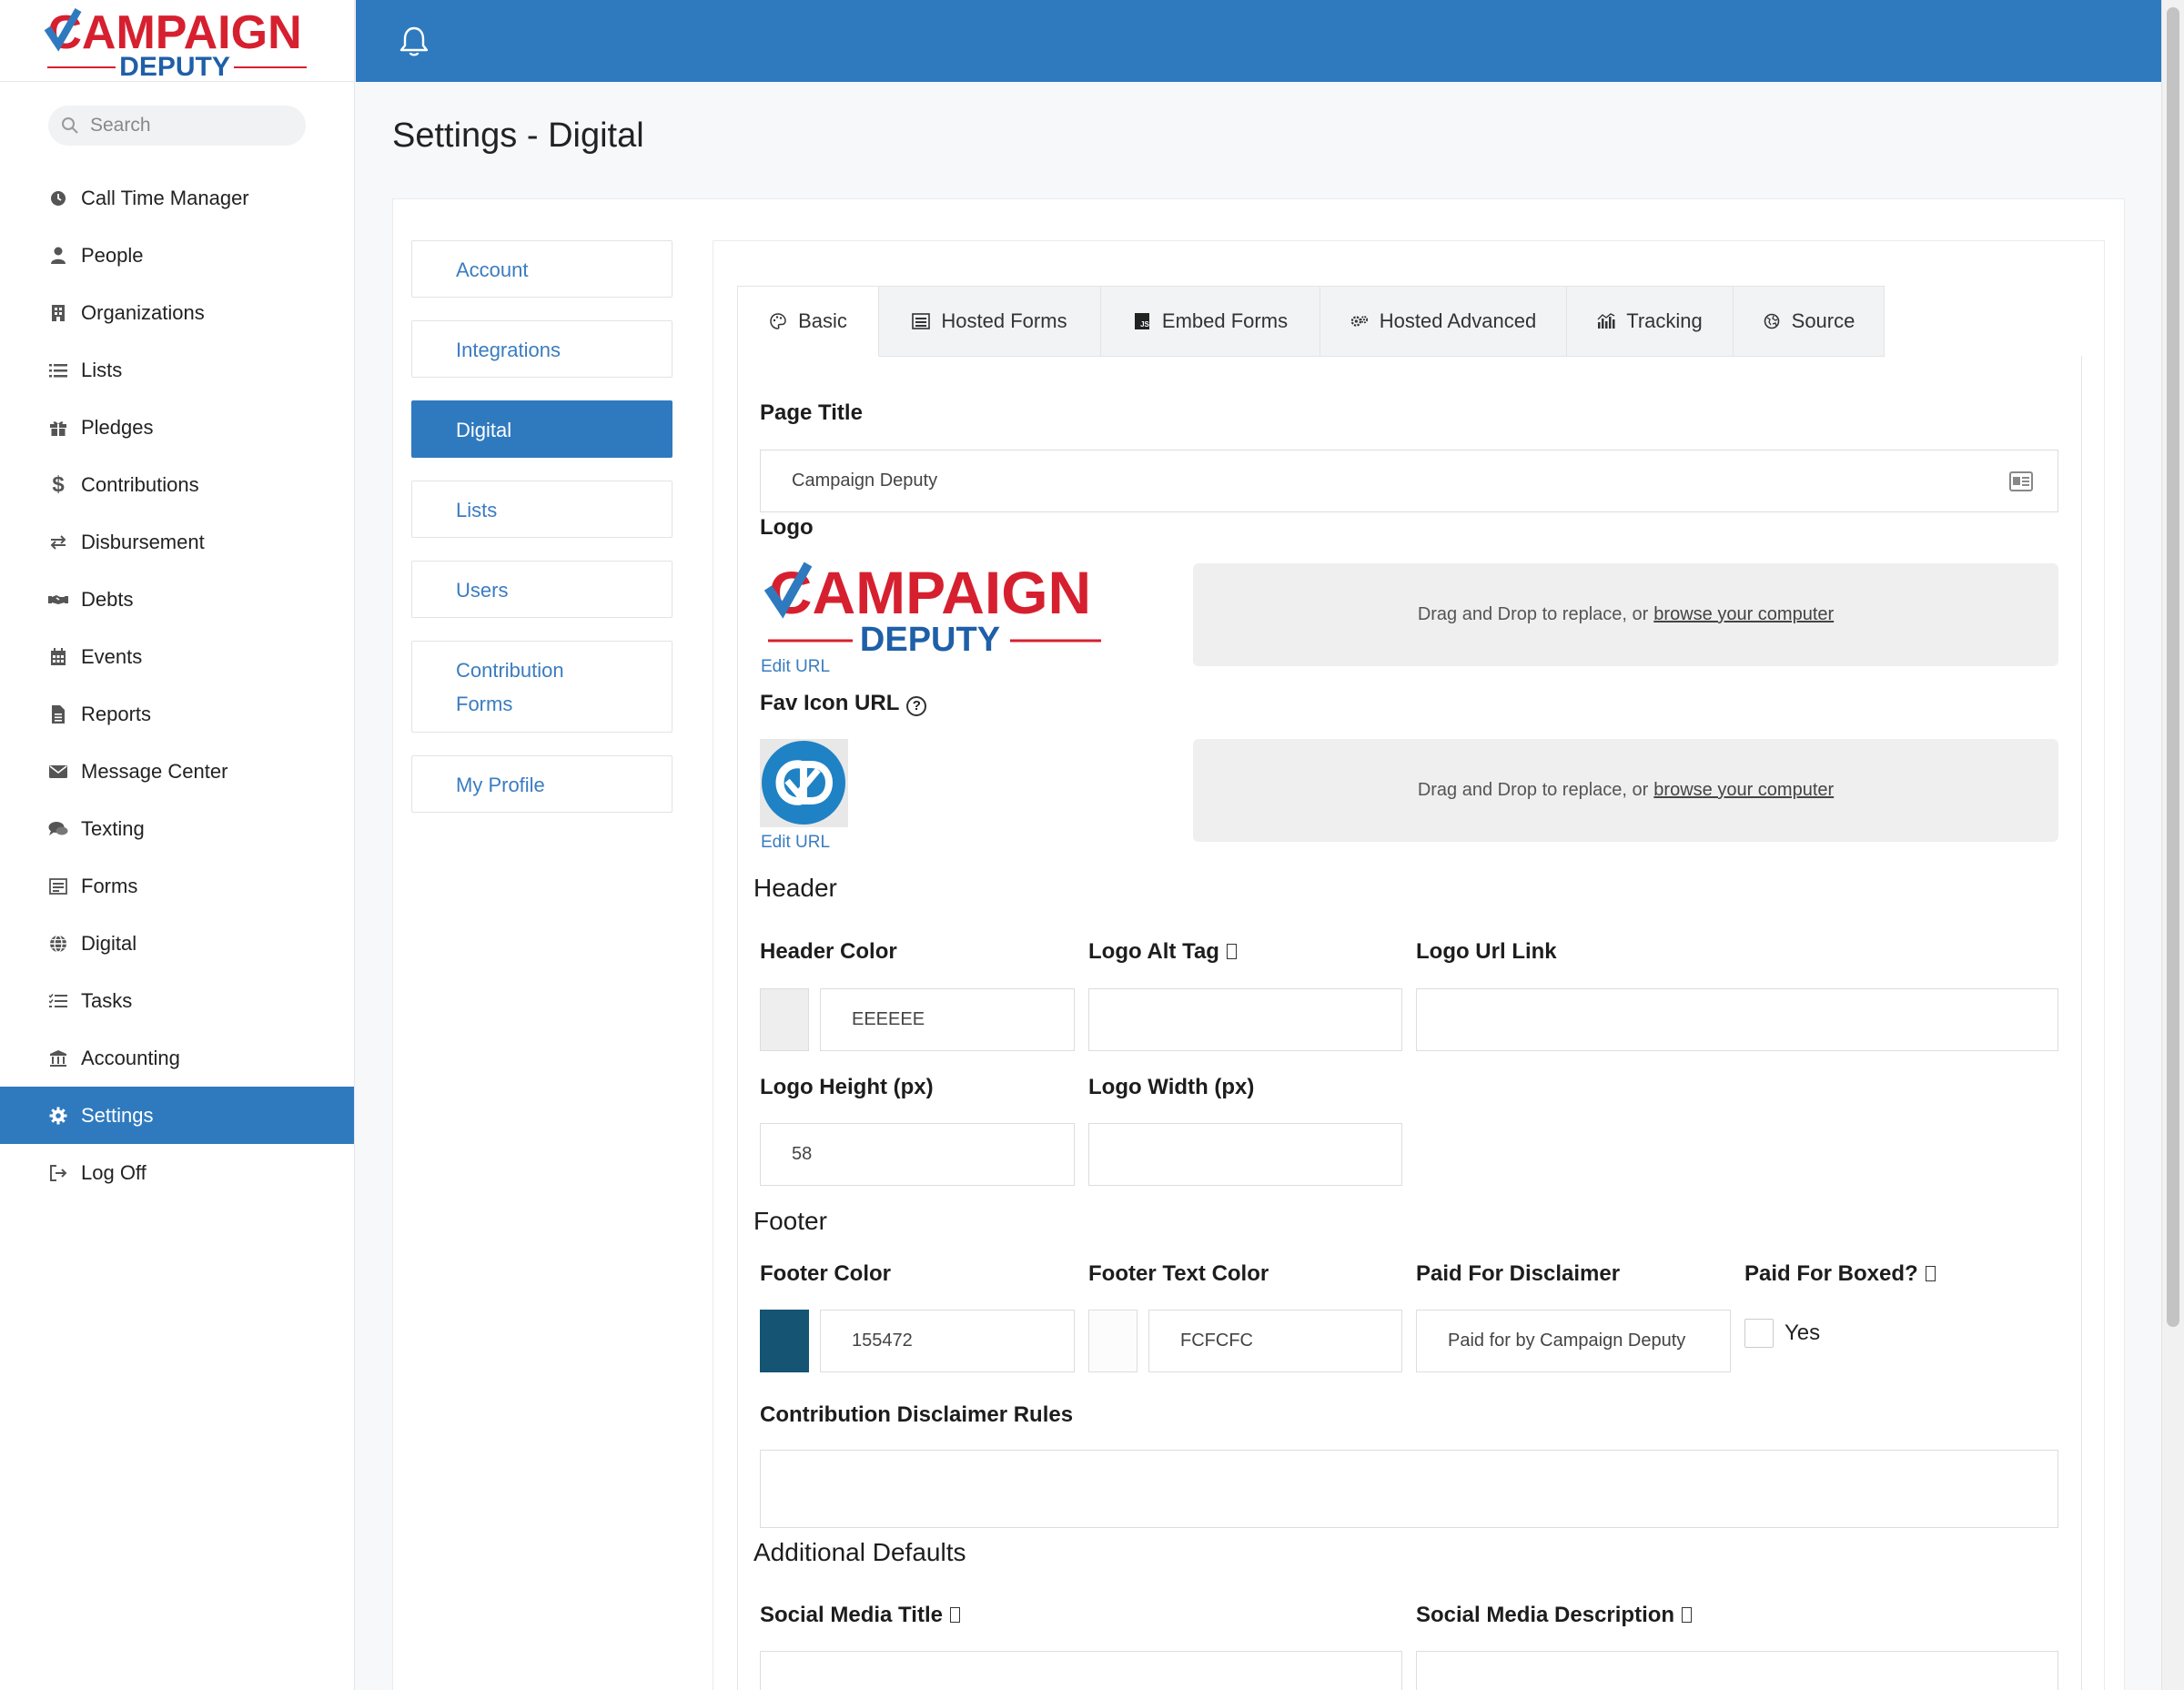 The height and width of the screenshot is (1690, 2184). I want to click on social-media-description-input, so click(1737, 1670).